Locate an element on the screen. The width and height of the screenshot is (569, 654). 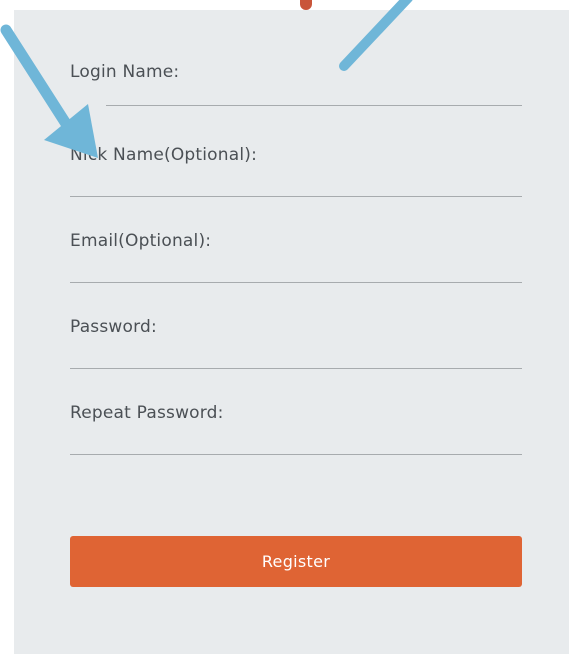
repeat-password-label: Repeat Password: is located at coordinates (147, 413).